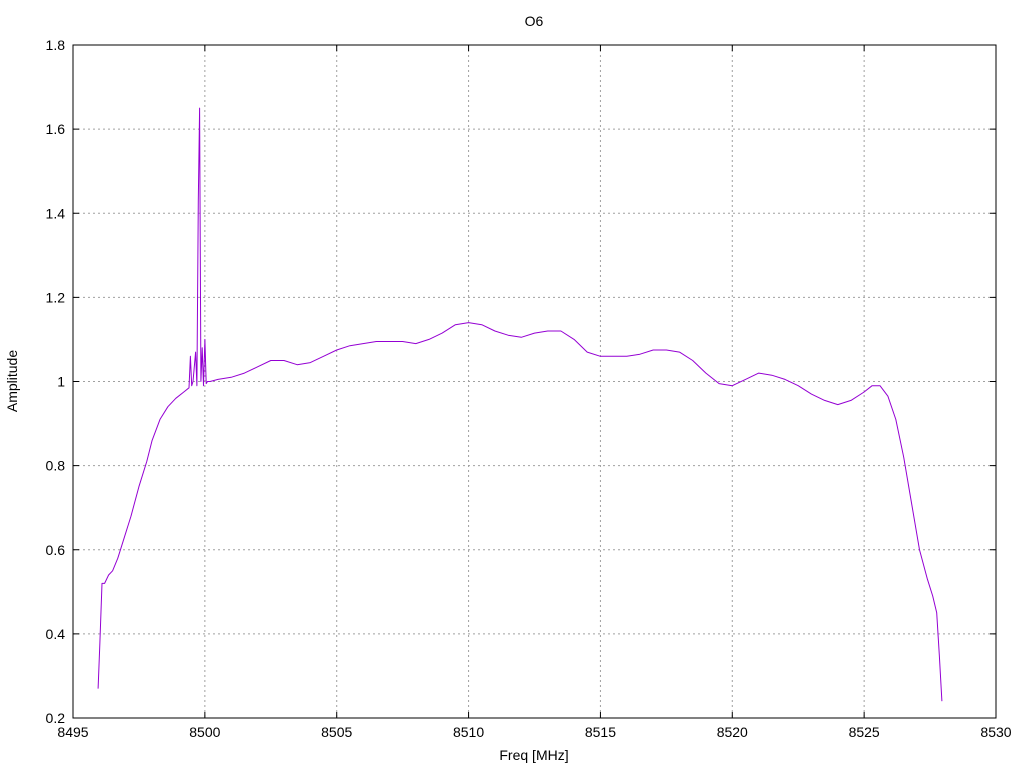 This screenshot has width=1024, height=768. Describe the element at coordinates (56, 634) in the screenshot. I see `y-tick-label: 0.4` at that location.